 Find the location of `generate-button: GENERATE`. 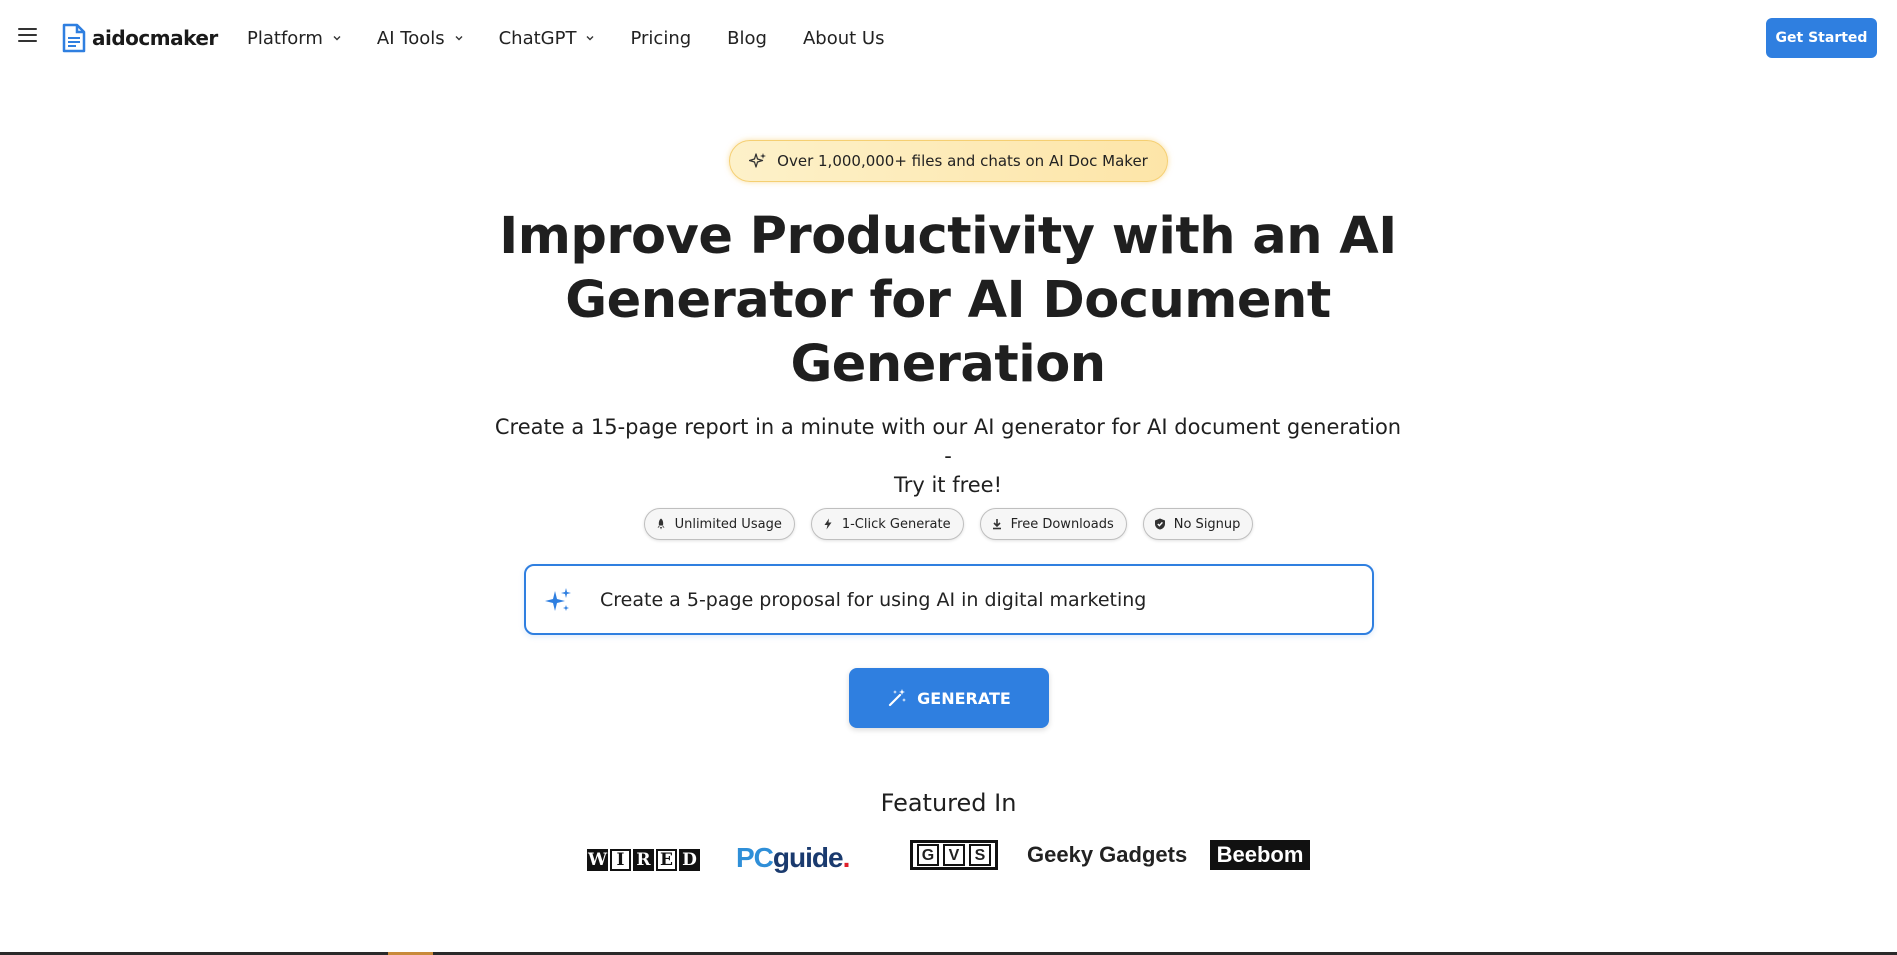

generate-button: GENERATE is located at coordinates (949, 698).